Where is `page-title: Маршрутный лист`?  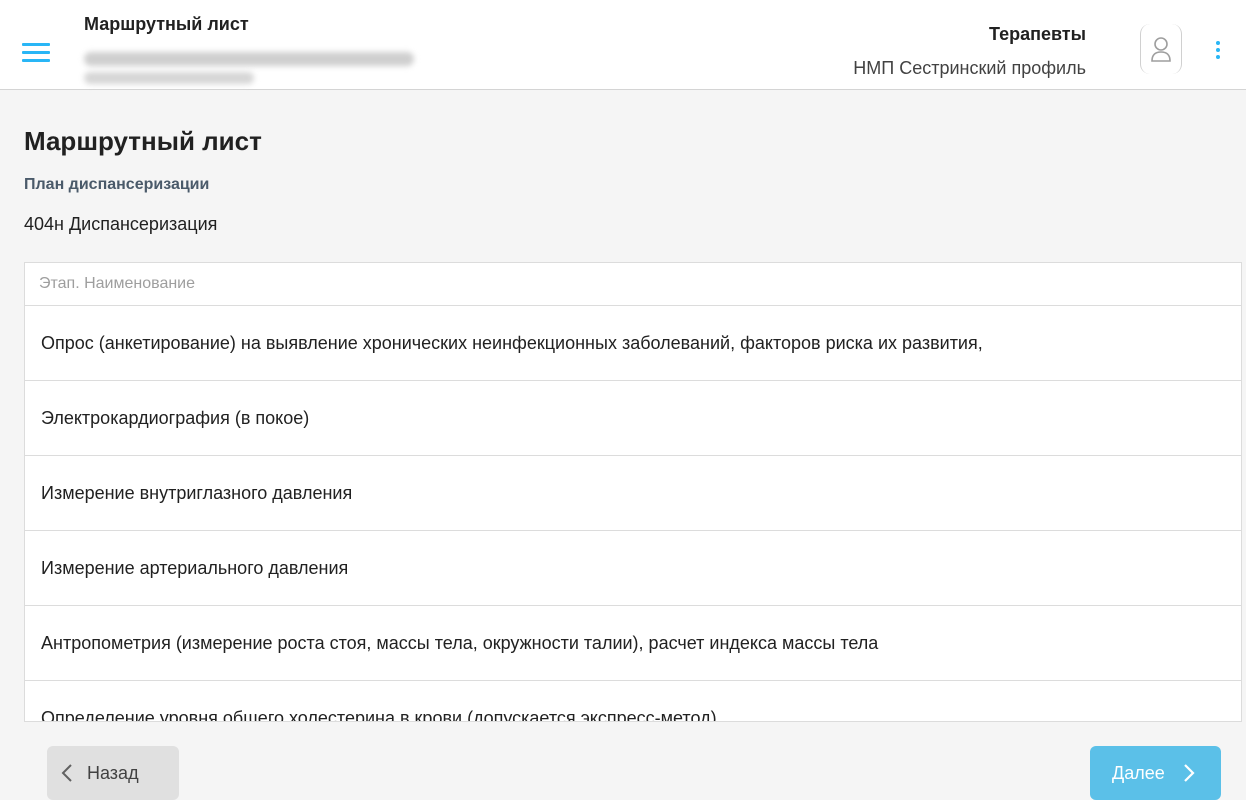
page-title: Маршрутный лист is located at coordinates (143, 141).